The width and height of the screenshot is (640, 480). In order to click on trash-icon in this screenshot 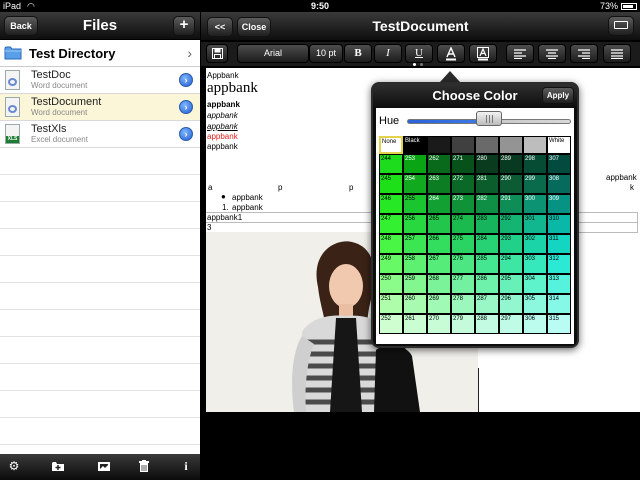, I will do `click(144, 466)`.